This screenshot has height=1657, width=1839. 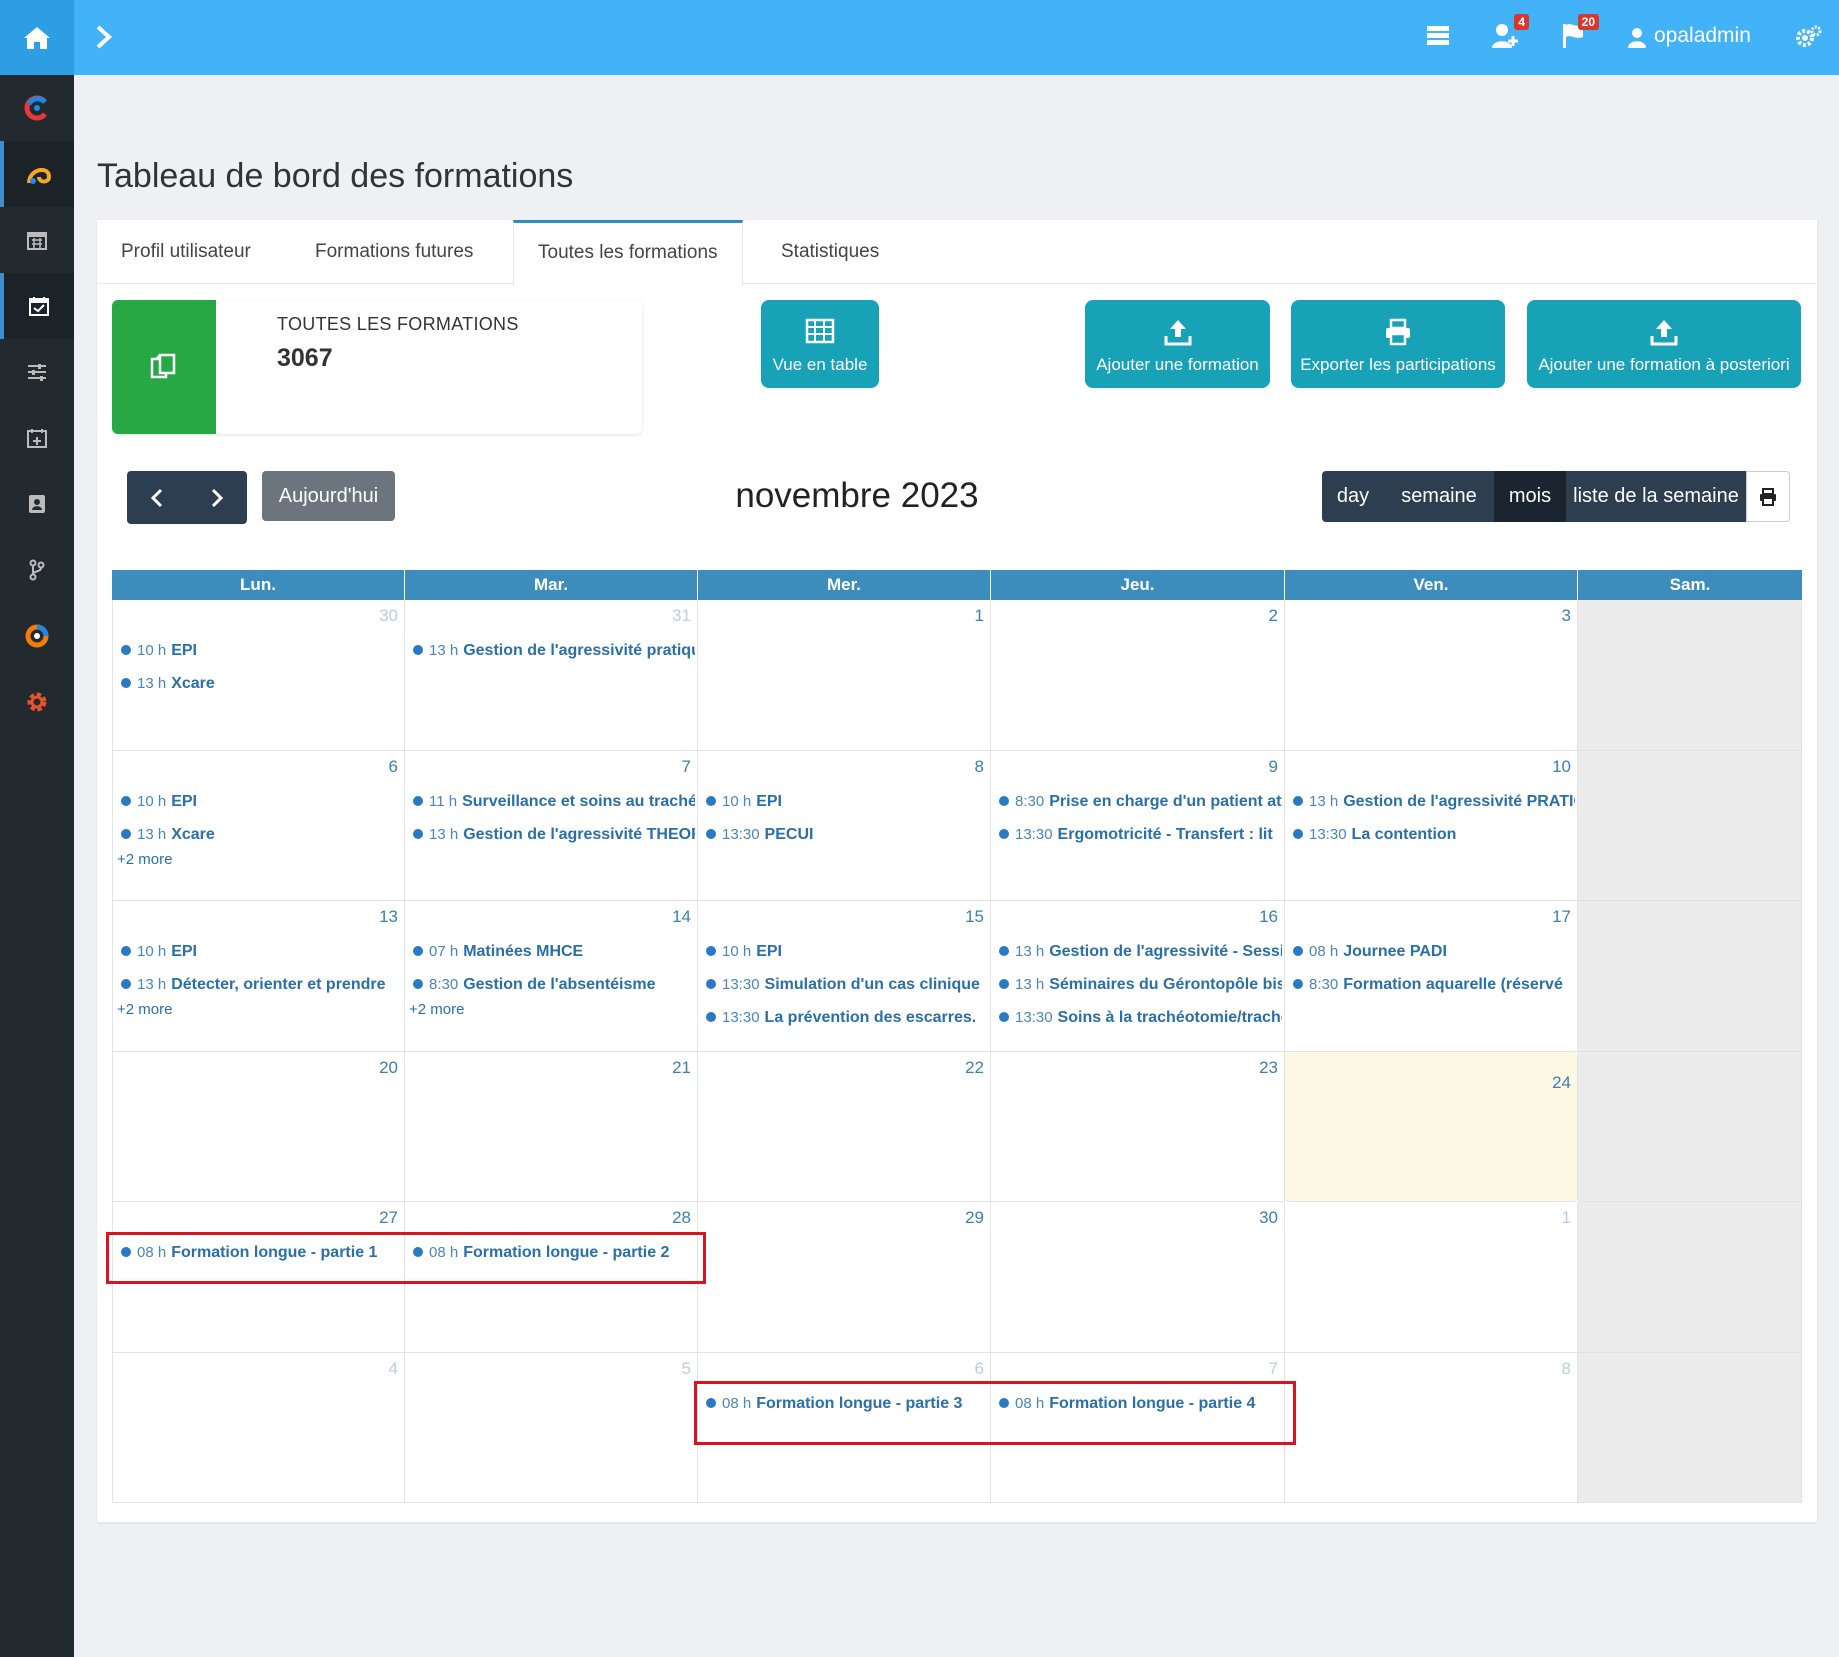 I want to click on day-number: 14, so click(x=681, y=917).